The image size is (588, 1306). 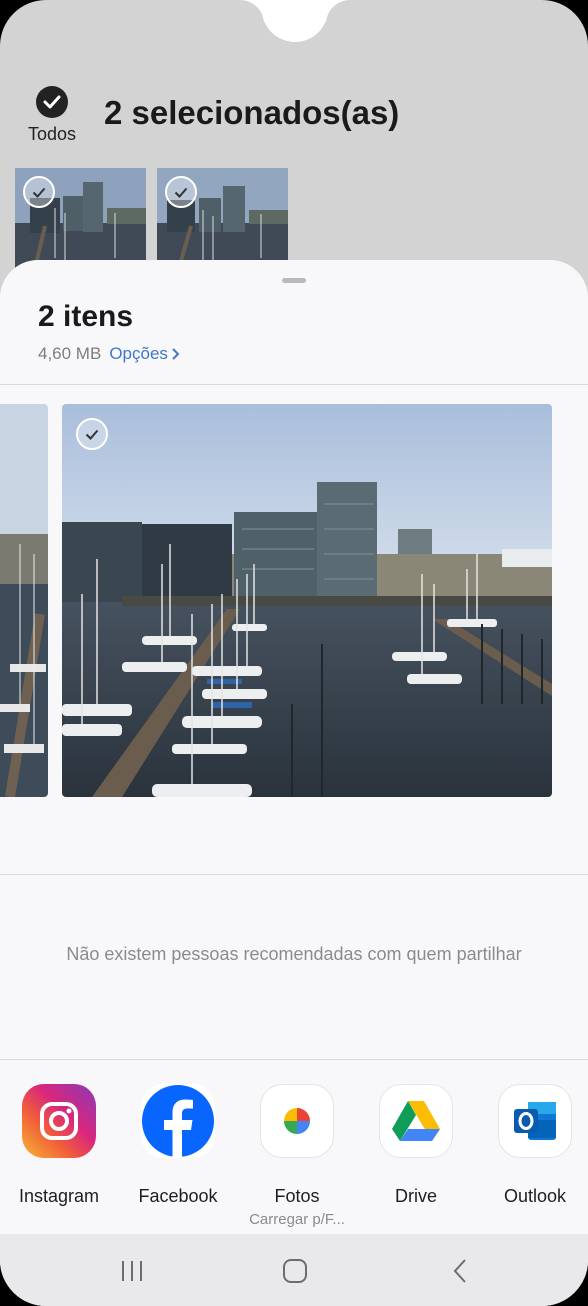 I want to click on check-circle-icon, so click(x=52, y=102).